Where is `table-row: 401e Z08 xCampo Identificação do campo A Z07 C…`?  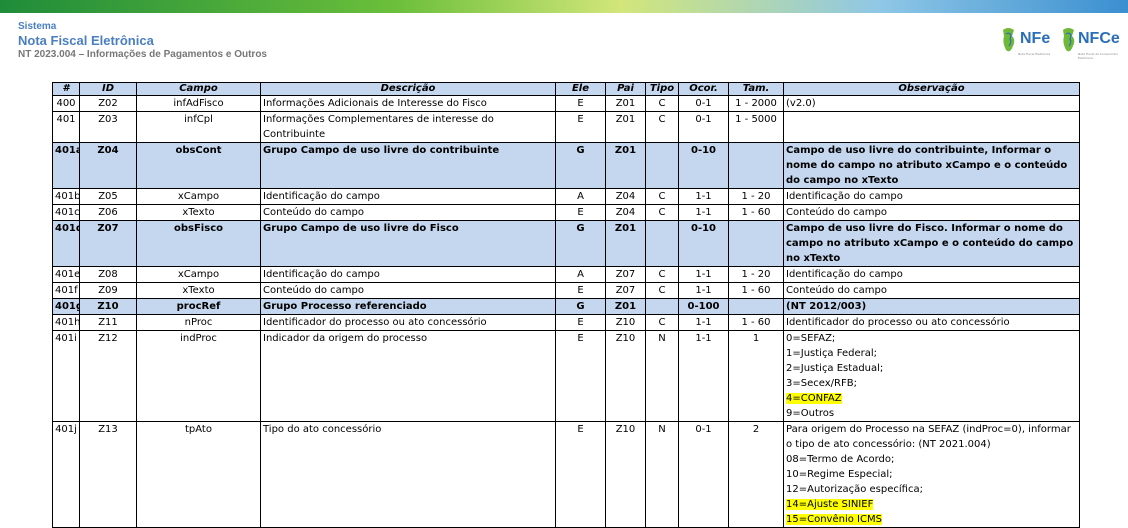 table-row: 401e Z08 xCampo Identificação do campo A Z07 C… is located at coordinates (566, 274).